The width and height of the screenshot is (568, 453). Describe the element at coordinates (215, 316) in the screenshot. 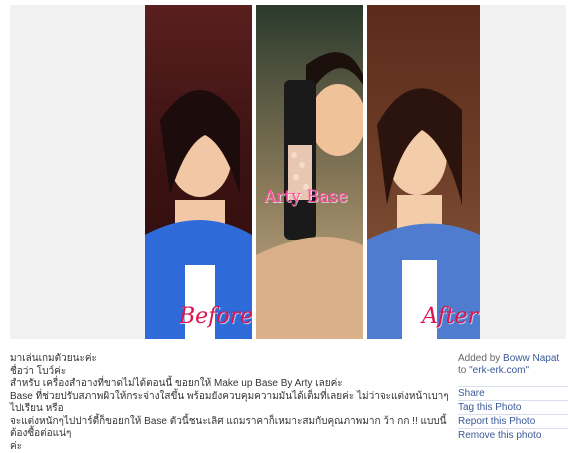

I see `before-label: Before` at that location.